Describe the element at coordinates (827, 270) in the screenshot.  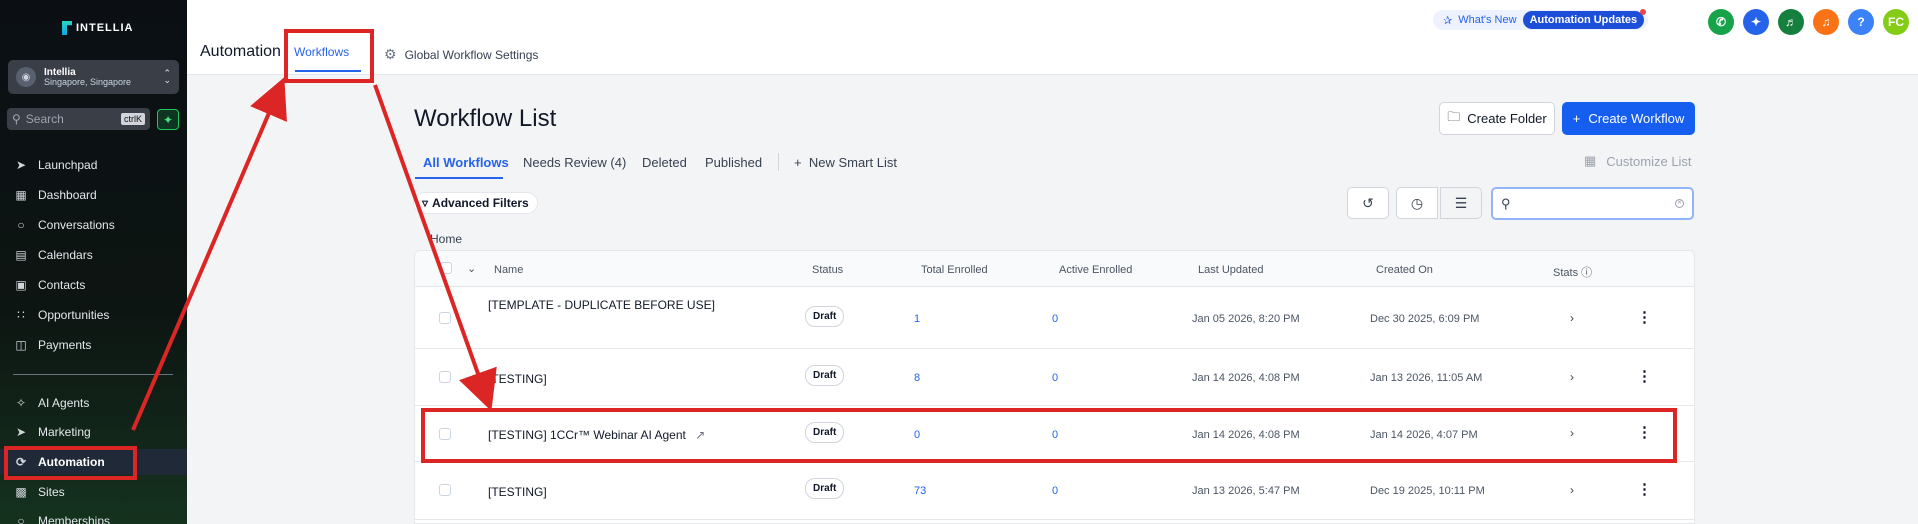
I see `column-status: Status` at that location.